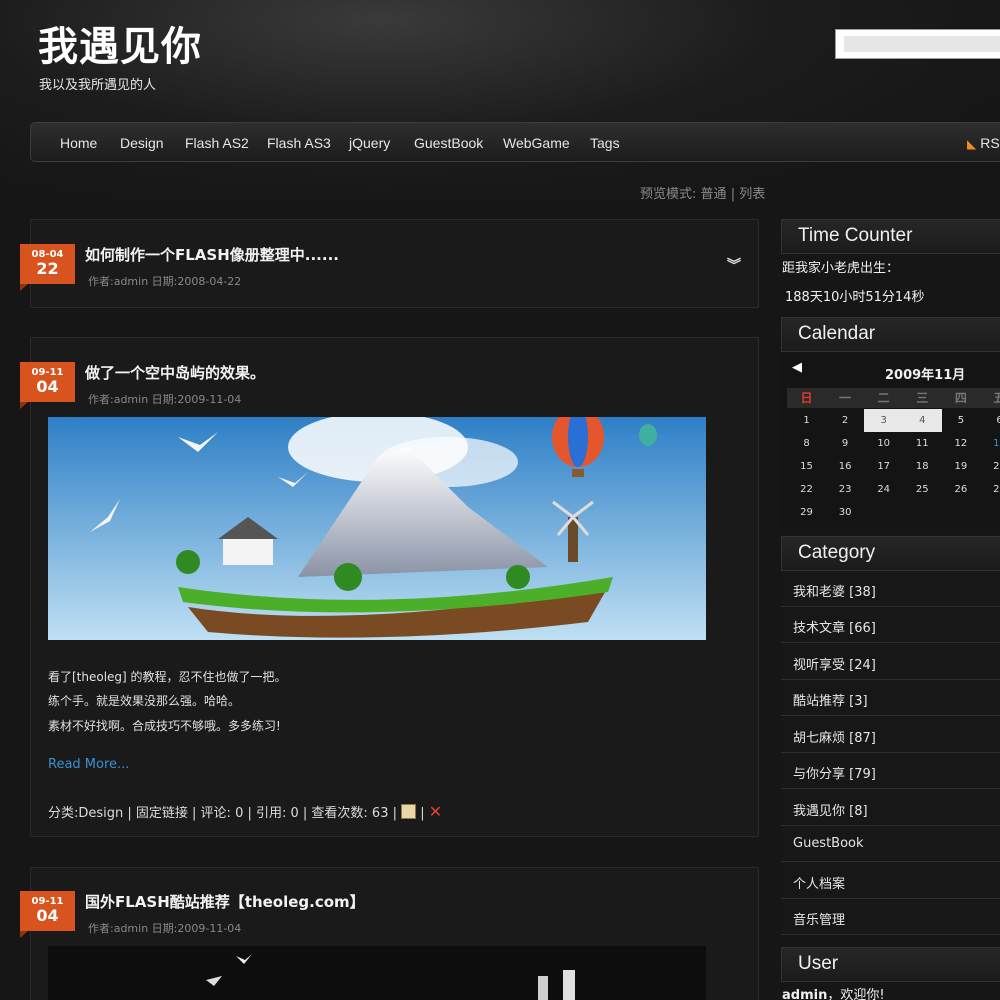 Image resolution: width=1000 pixels, height=1000 pixels. I want to click on category-item: 音乐管理, so click(890, 917).